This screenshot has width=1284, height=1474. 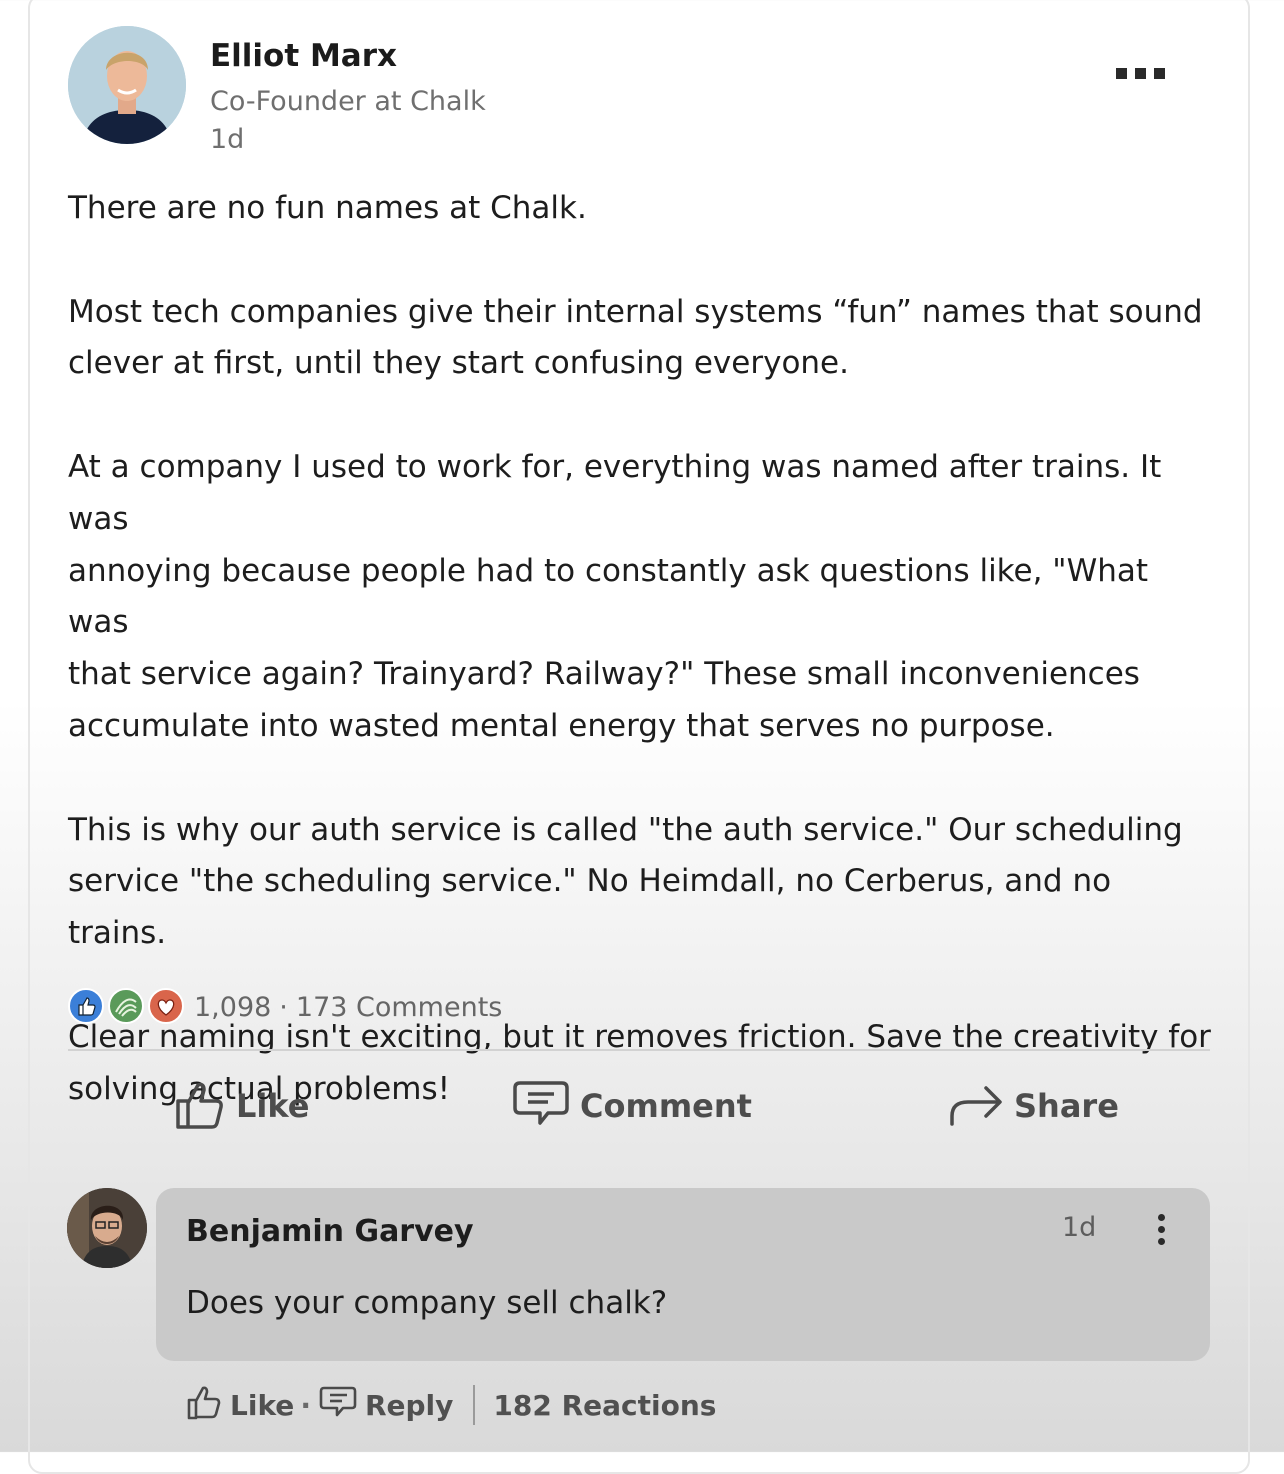 What do you see at coordinates (541, 1106) in the screenshot?
I see `comment-icon` at bounding box center [541, 1106].